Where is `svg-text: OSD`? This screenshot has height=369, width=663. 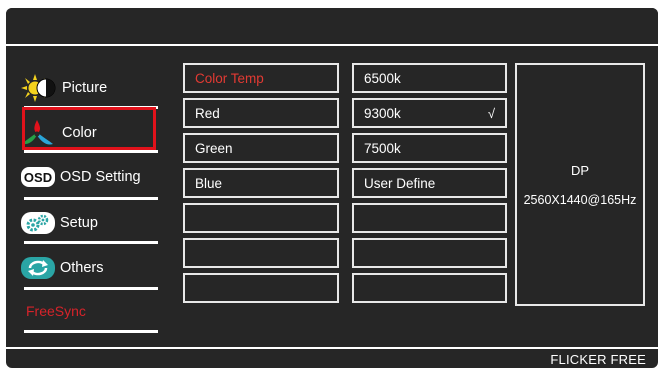
svg-text: OSD is located at coordinates (38, 177).